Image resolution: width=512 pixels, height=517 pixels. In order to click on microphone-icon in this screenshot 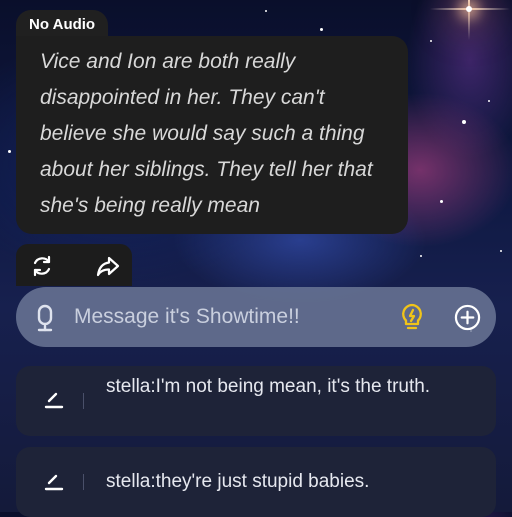, I will do `click(45, 318)`.